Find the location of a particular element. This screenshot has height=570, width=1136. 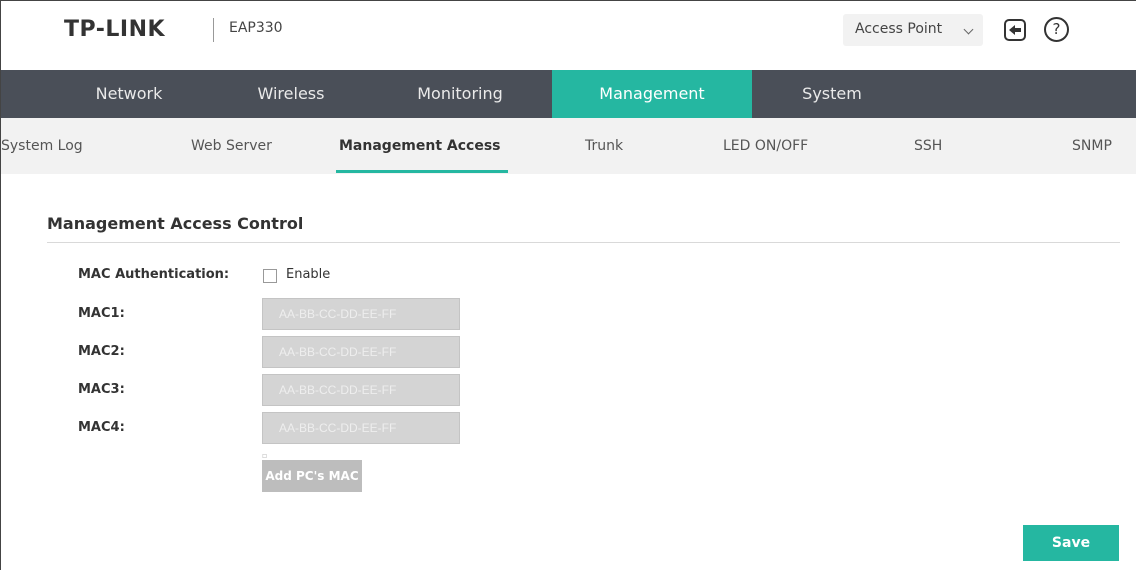

tab-monitoring: Monitoring is located at coordinates (460, 94).